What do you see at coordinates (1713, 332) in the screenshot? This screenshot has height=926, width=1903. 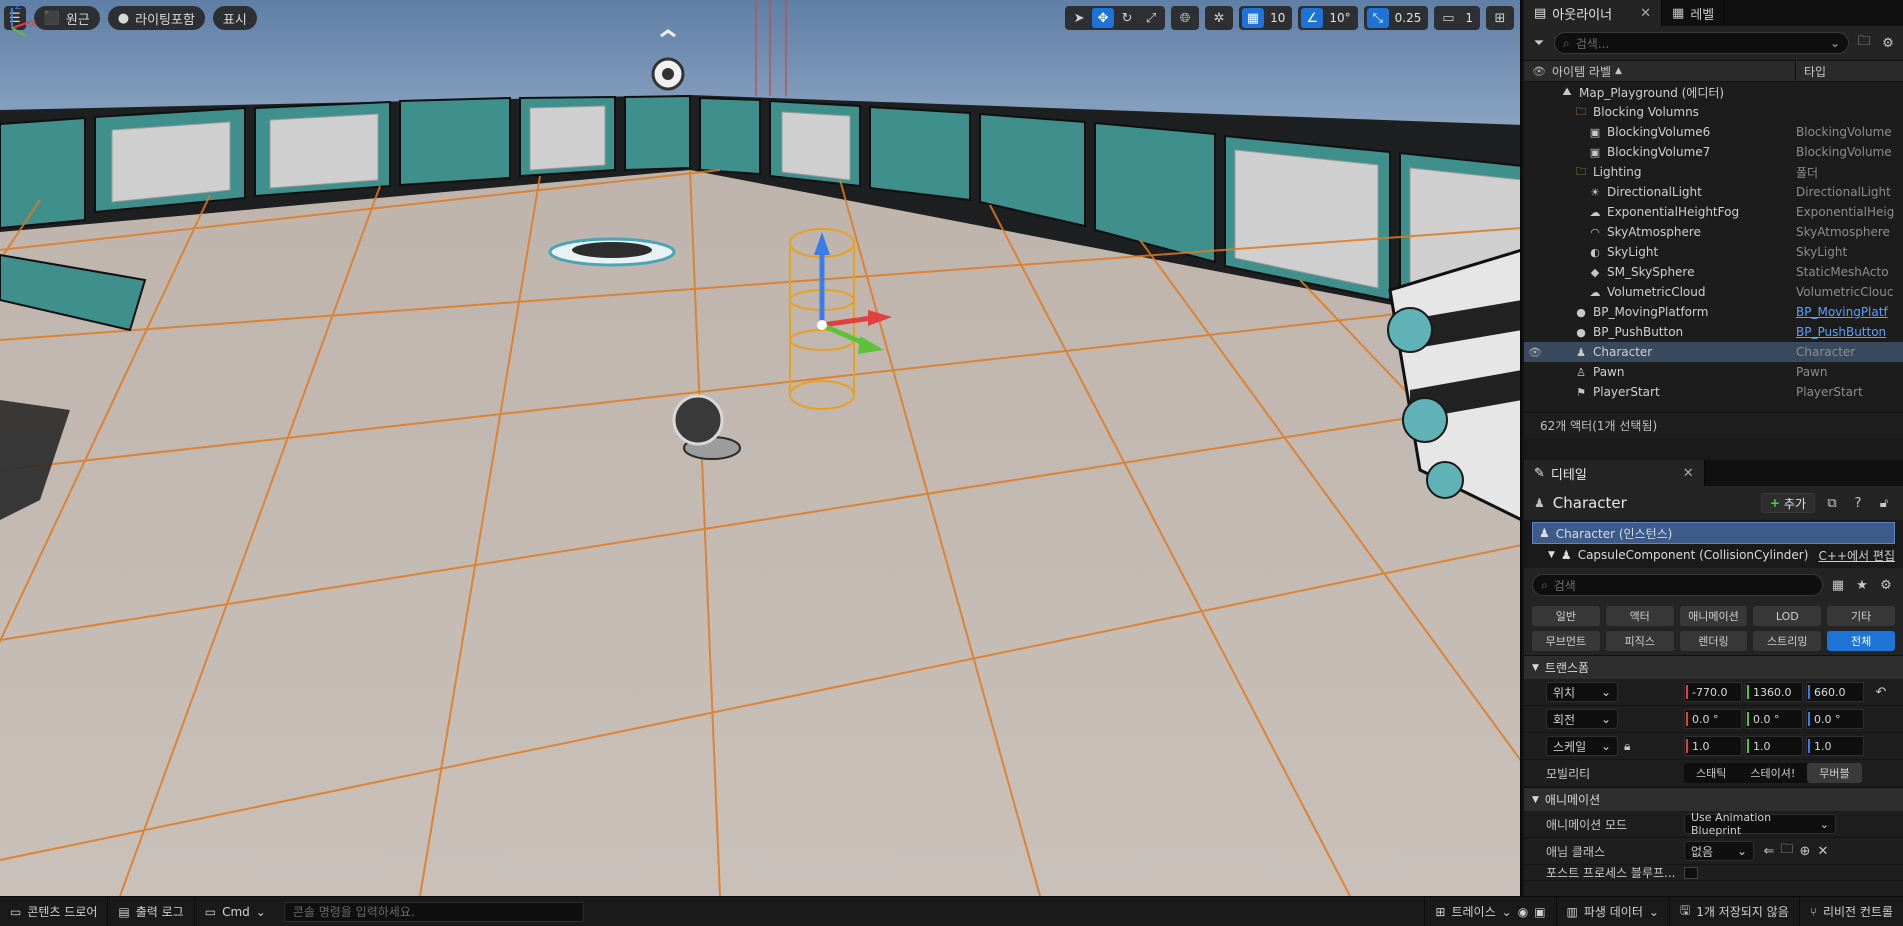 I see `outliner-row: ● BP_PushButton BP_PushButton` at bounding box center [1713, 332].